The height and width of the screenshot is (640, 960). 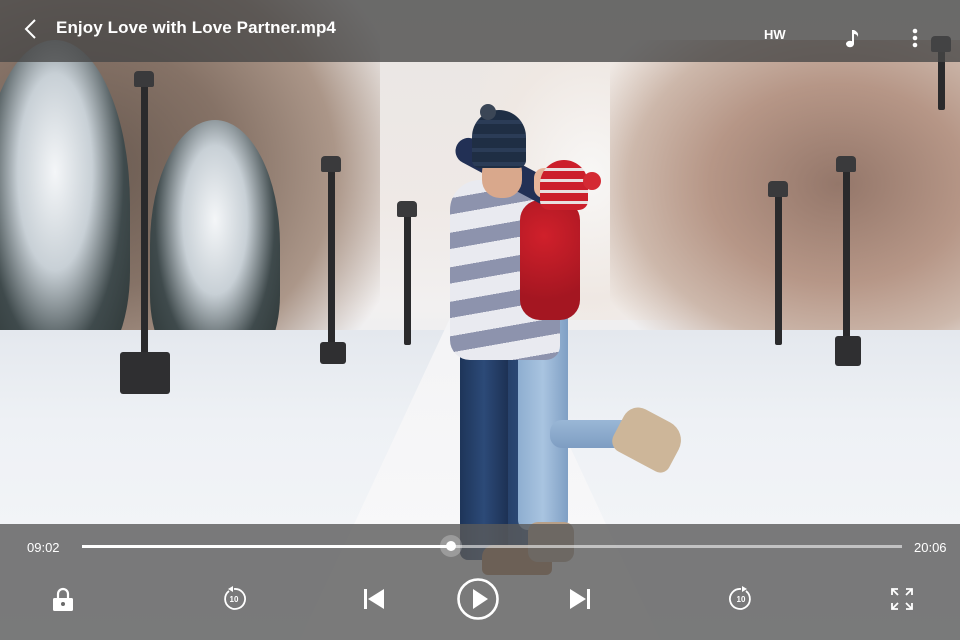 I want to click on rewind-seconds-label: 10, so click(x=234, y=599).